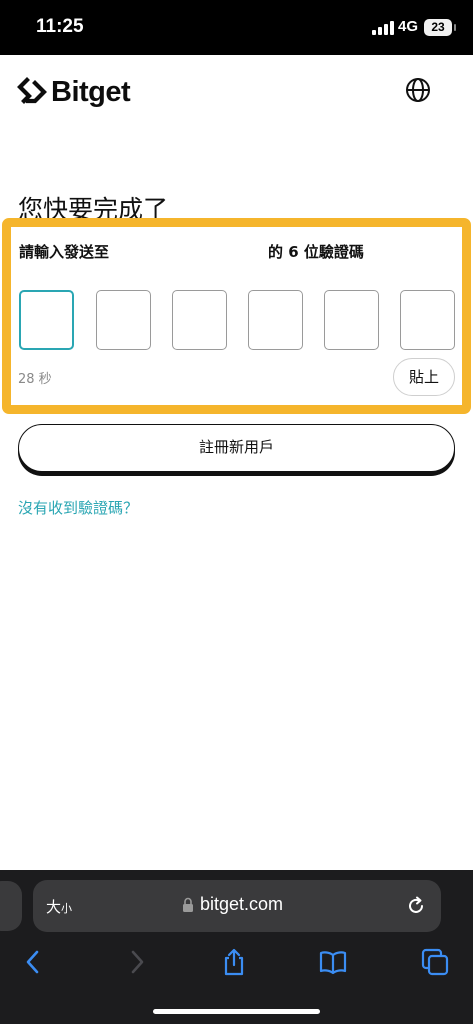 This screenshot has width=473, height=1024. I want to click on url-text: bitget.com, so click(242, 904).